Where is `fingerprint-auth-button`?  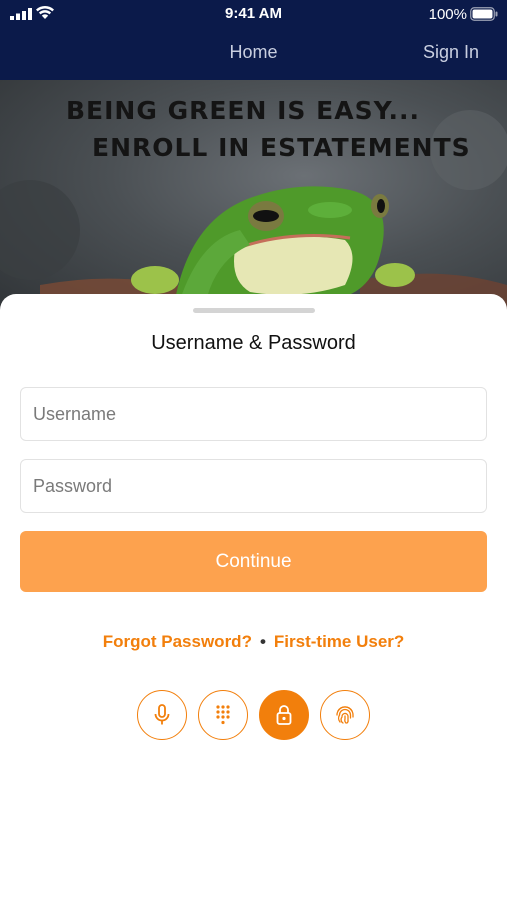
fingerprint-auth-button is located at coordinates (345, 715).